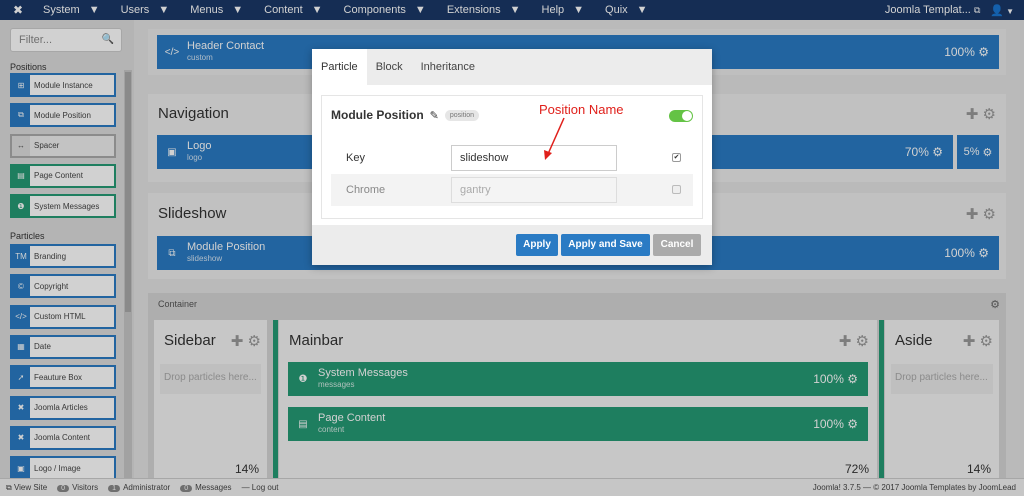 Image resolution: width=1024 pixels, height=496 pixels. Describe the element at coordinates (605, 245) in the screenshot. I see `apply-and-save-button: Apply and Save` at that location.